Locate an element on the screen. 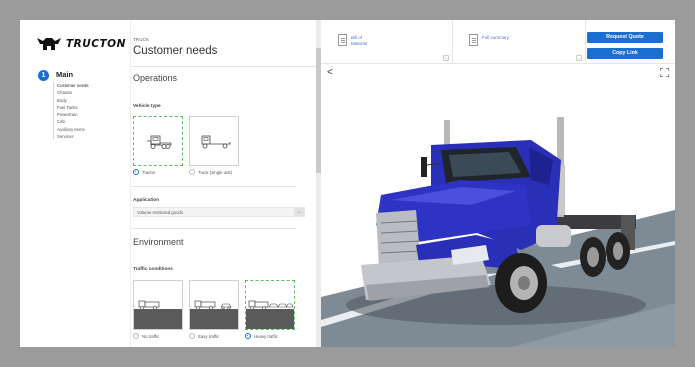  tab-label: Bill of Material is located at coordinates (359, 40).